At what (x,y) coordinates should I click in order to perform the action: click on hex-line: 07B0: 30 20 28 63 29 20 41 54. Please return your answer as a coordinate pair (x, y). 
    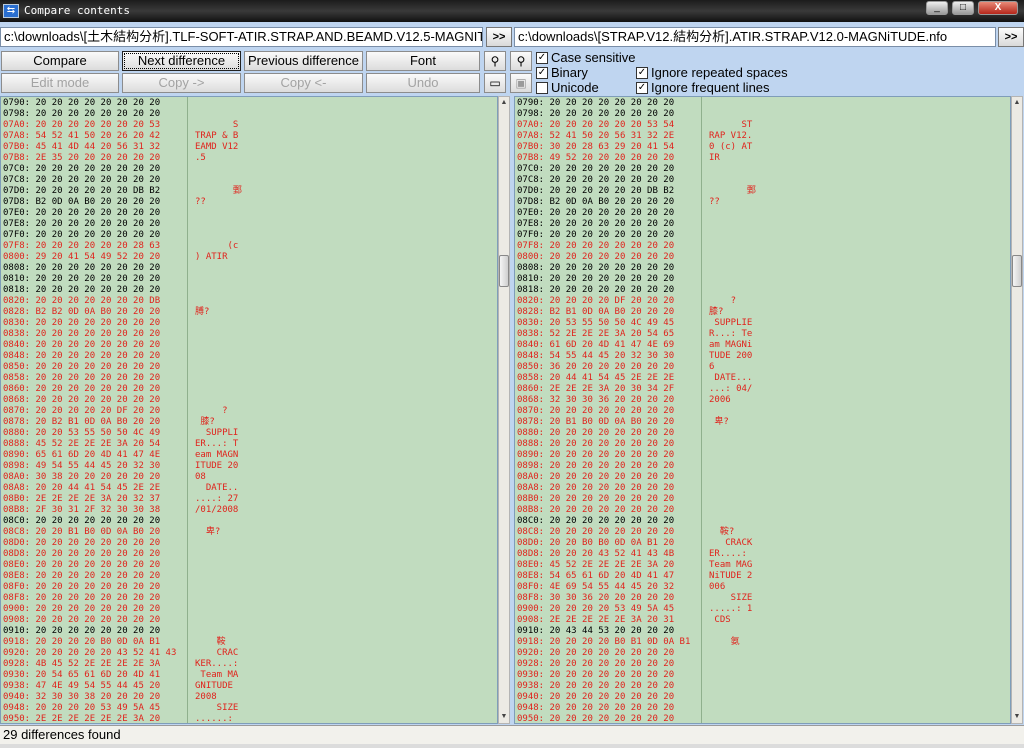
    Looking at the image, I should click on (596, 147).